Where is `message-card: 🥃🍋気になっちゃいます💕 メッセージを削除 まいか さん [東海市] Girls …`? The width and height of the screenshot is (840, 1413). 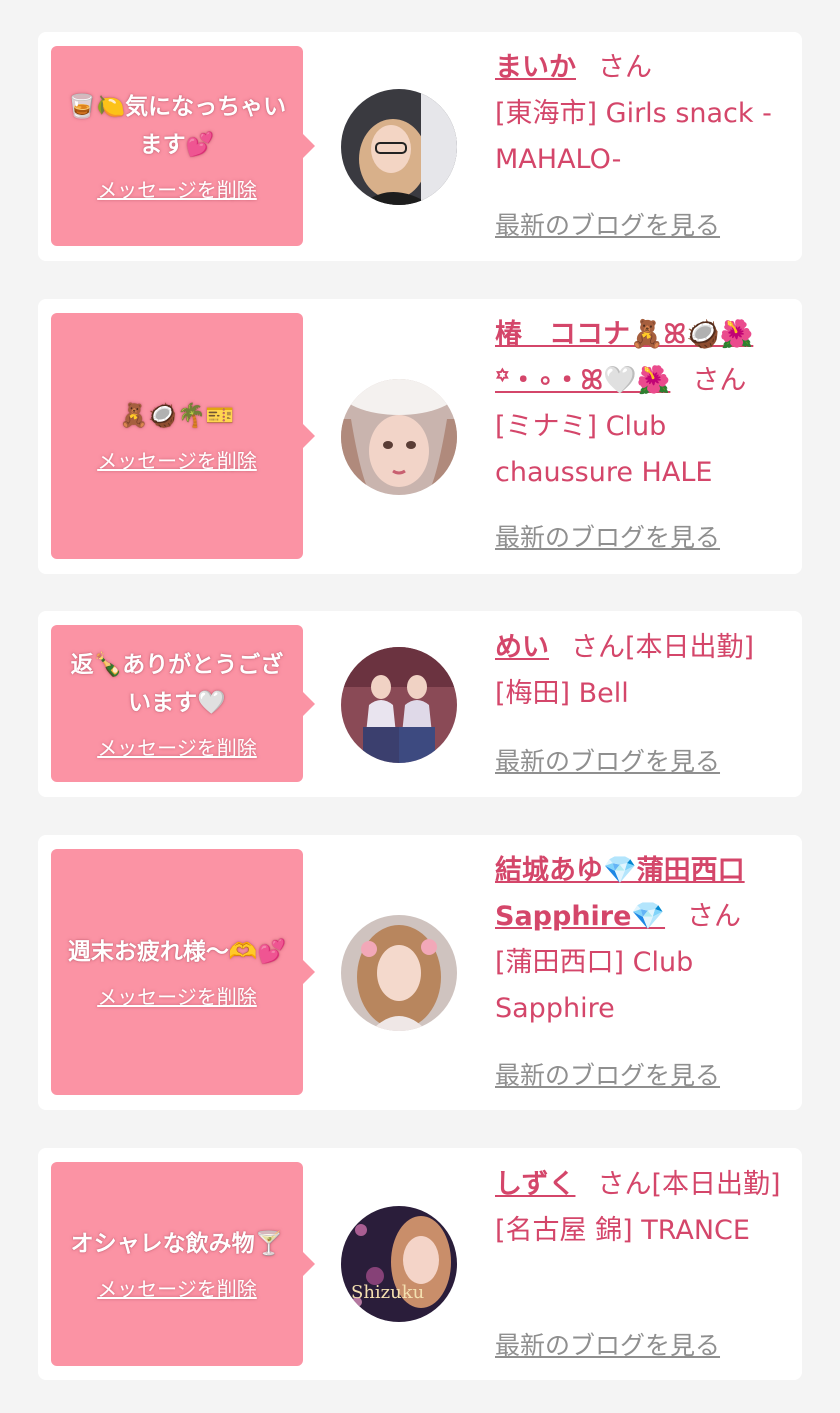
message-card: 🥃🍋気になっちゃいます💕 メッセージを削除 まいか さん [東海市] Girls … is located at coordinates (420, 146).